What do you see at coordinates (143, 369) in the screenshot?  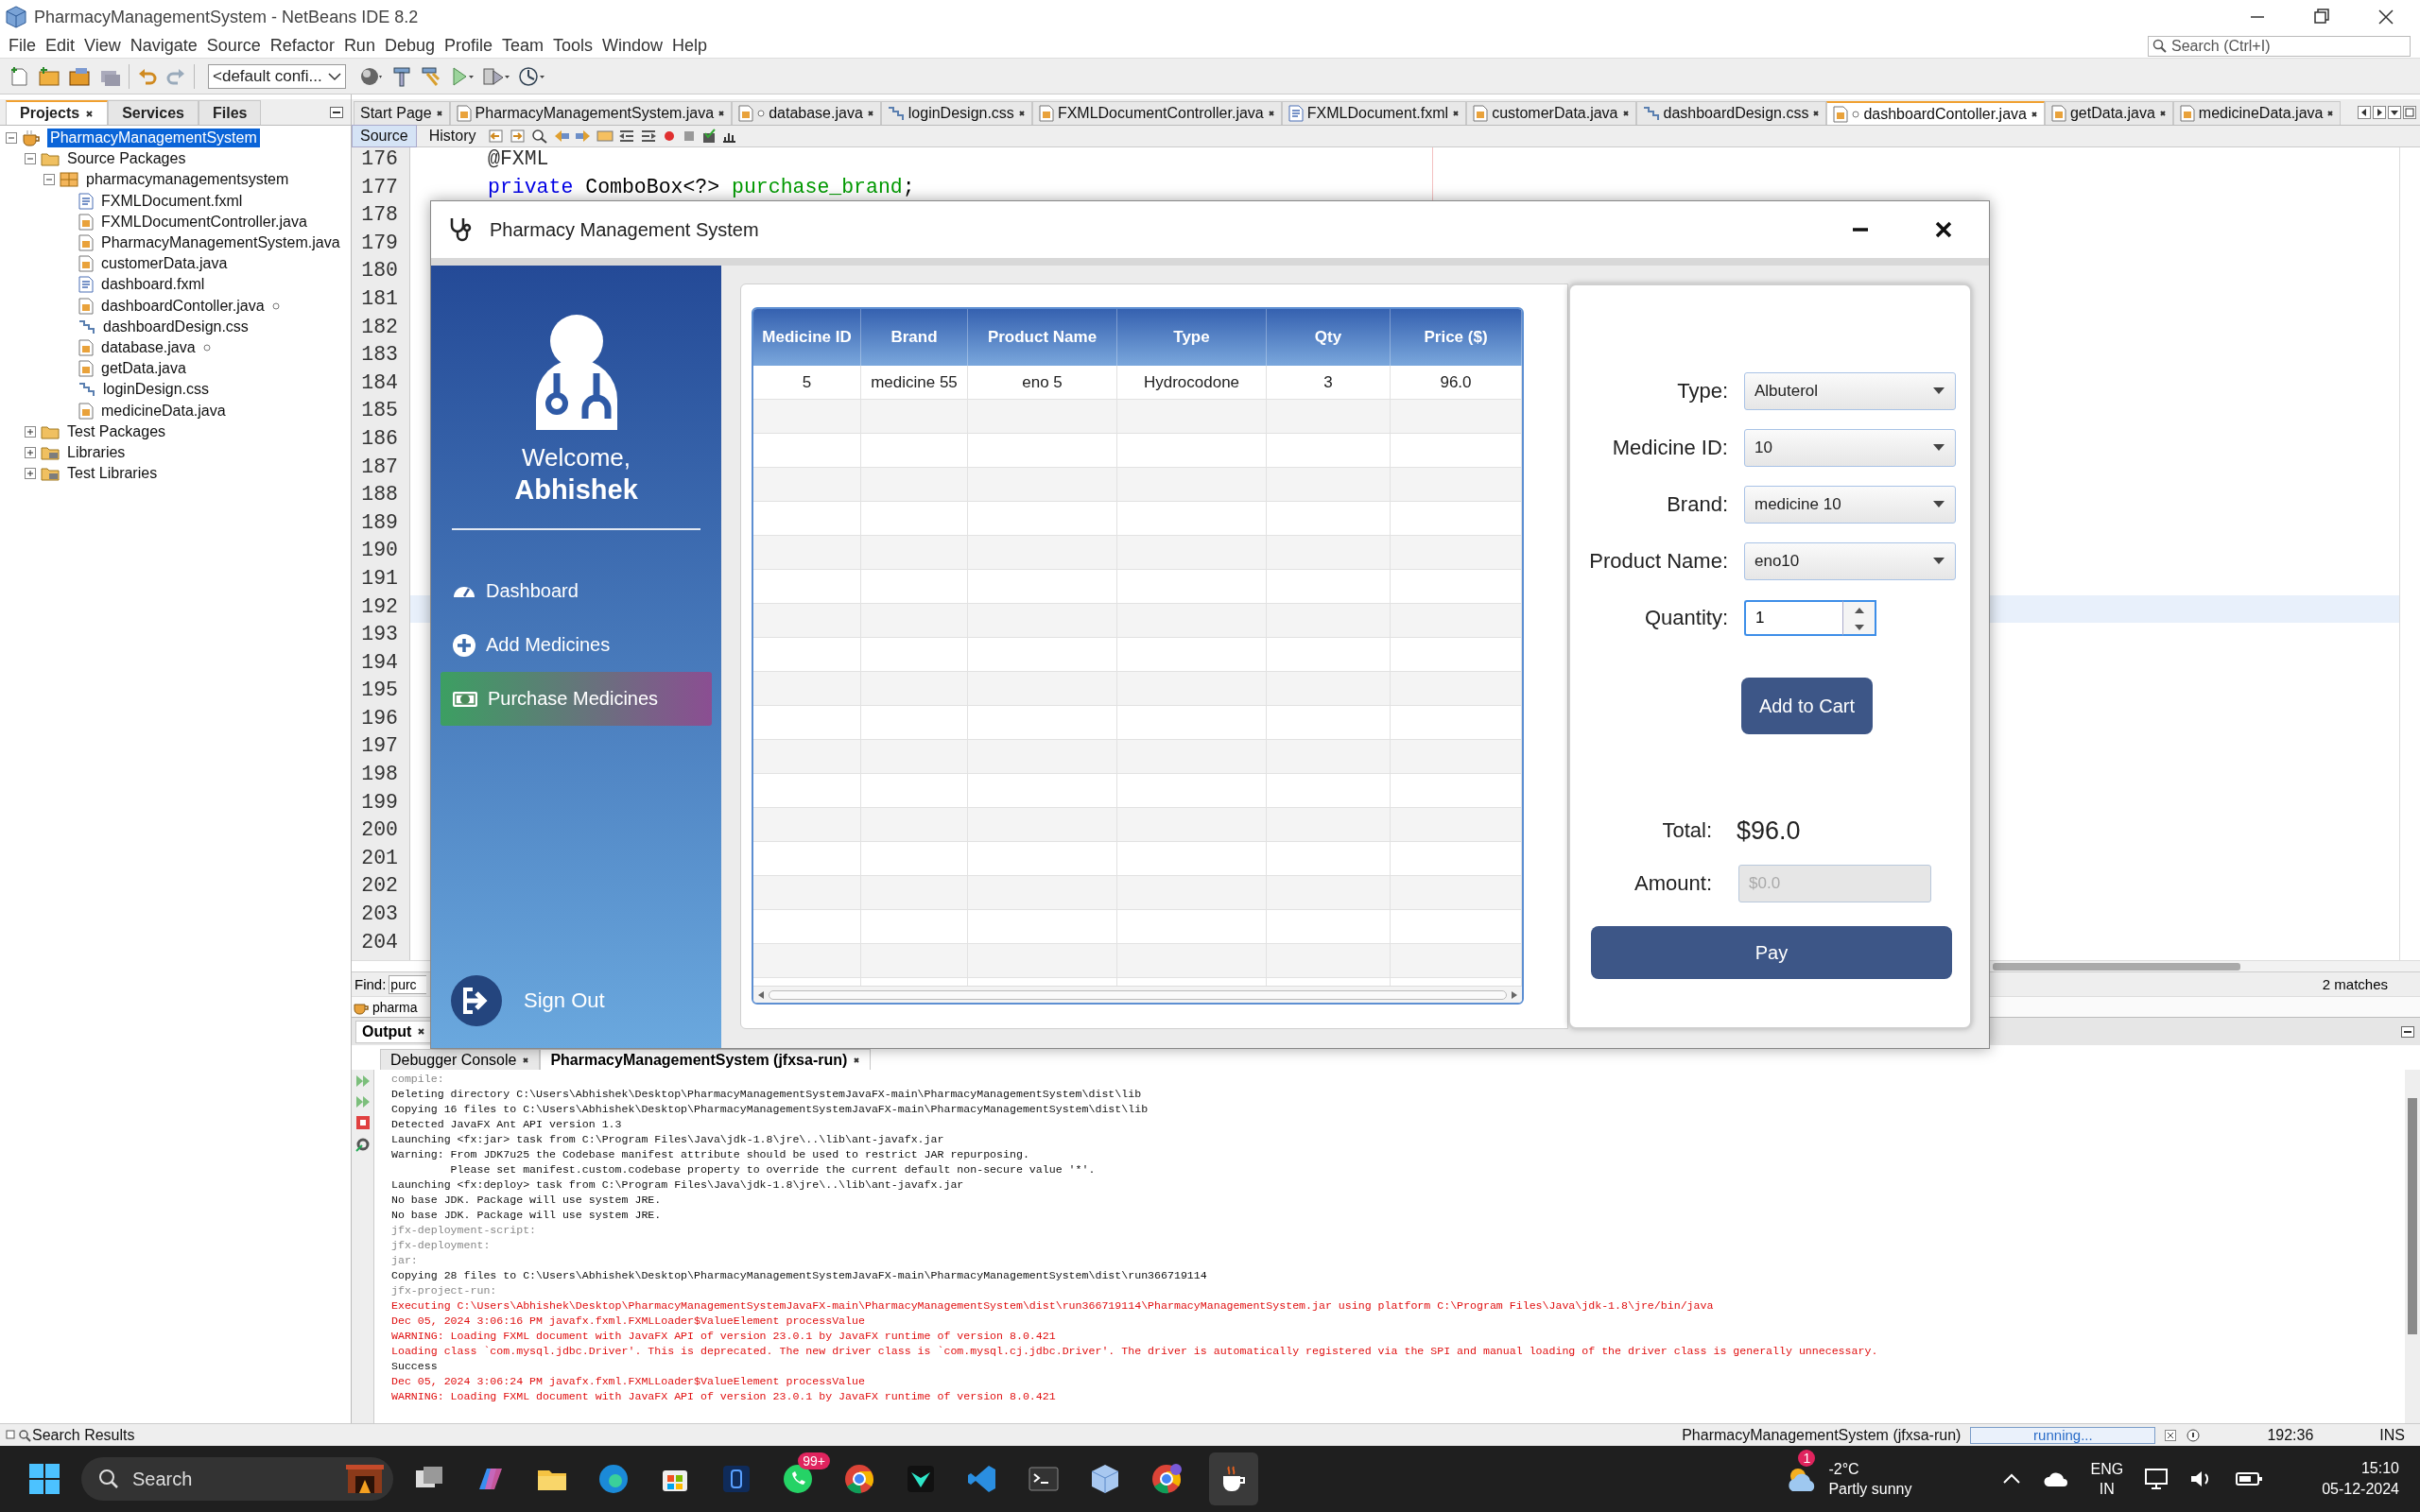 I see `tree-item: getData.java` at bounding box center [143, 369].